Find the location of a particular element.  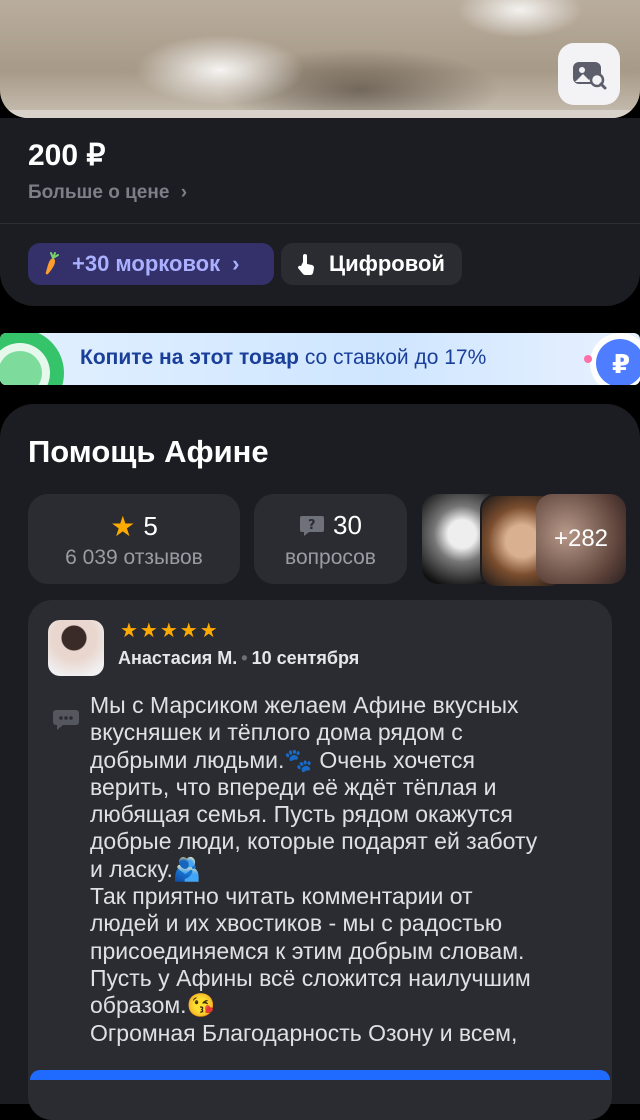

ruble-coin-icon: ₽ is located at coordinates (612, 359).